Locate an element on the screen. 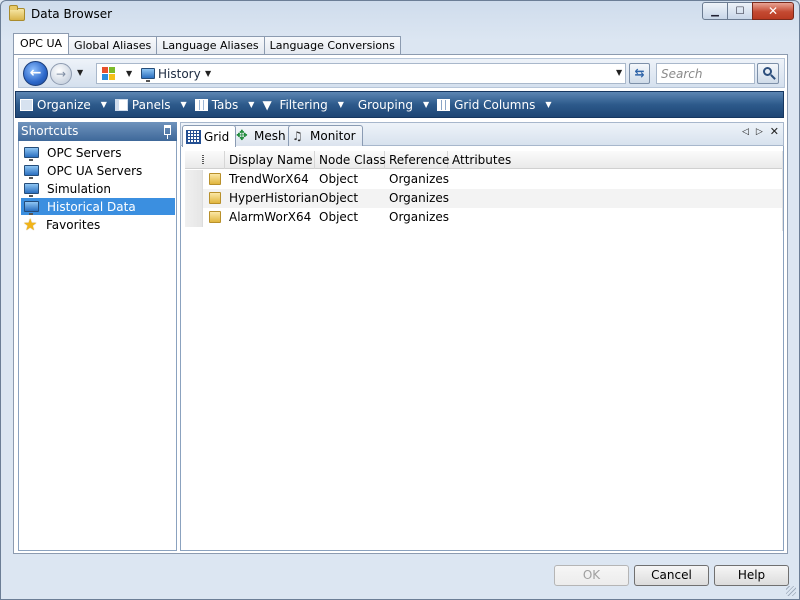 This screenshot has height=600, width=800. shortcut-favorites: ★ Favorites is located at coordinates (98, 224).